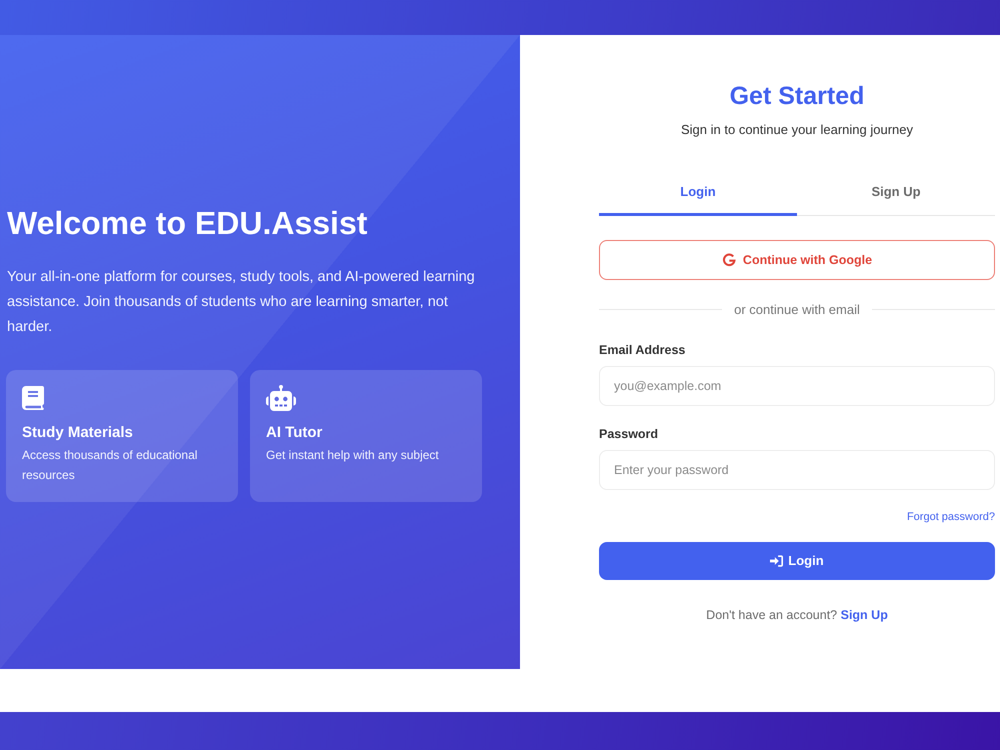  I want to click on hero-description: Your all-in-one platform for courses, study tools, and AI-powered learning assistance. Join thousands of students who are learning smarter, not harder., so click(241, 302).